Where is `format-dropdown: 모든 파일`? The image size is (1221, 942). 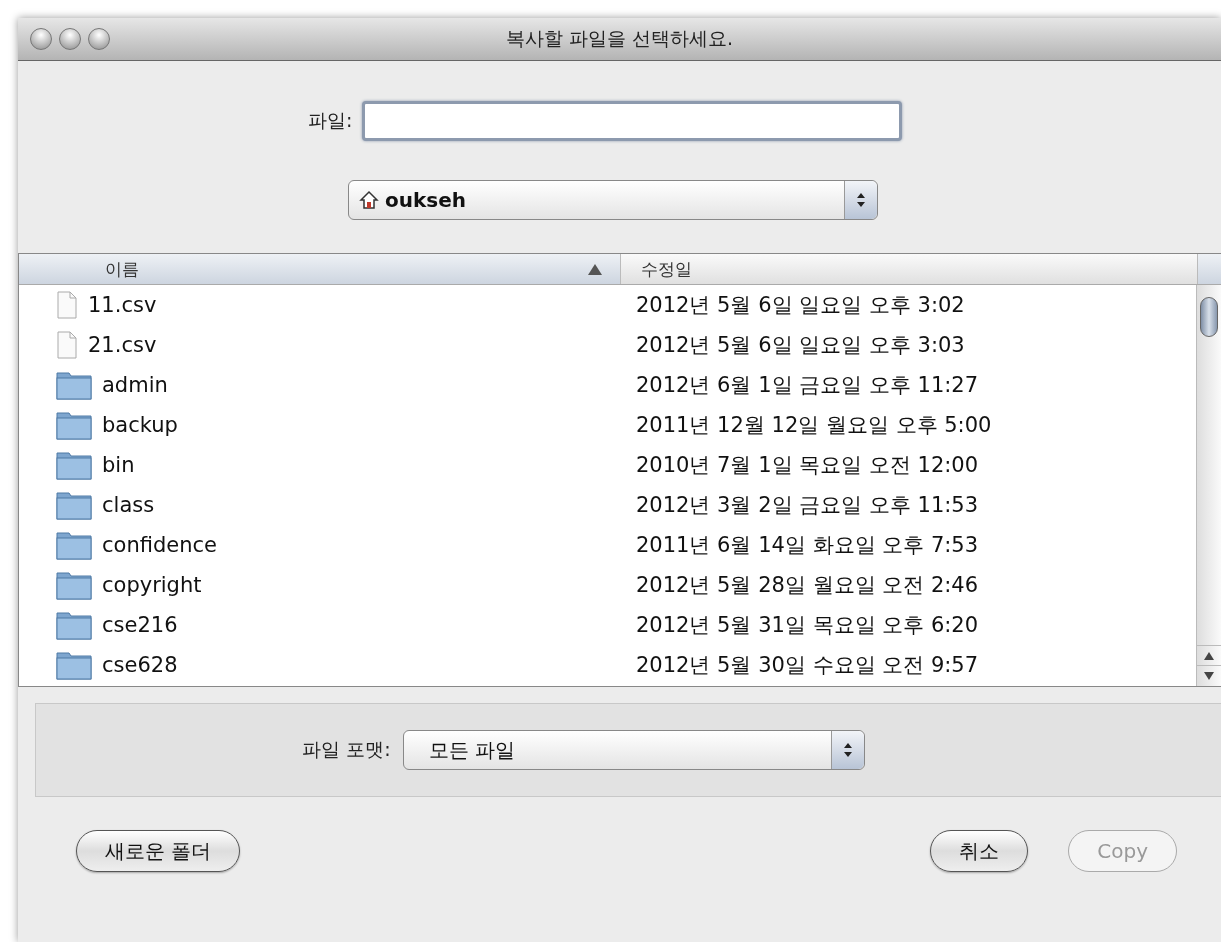 format-dropdown: 모든 파일 is located at coordinates (633, 750).